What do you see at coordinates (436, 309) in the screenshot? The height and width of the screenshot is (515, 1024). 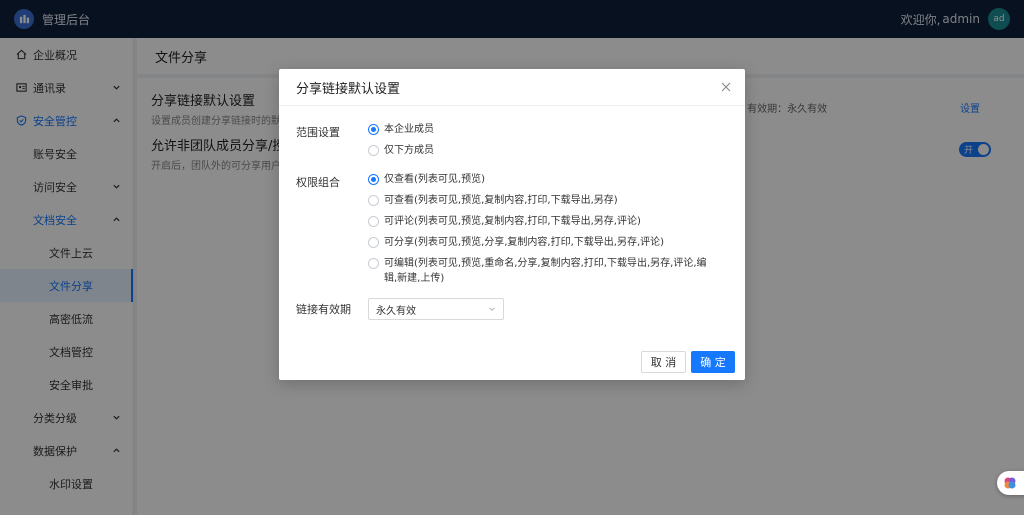 I see `expiry-select: 永久有效` at bounding box center [436, 309].